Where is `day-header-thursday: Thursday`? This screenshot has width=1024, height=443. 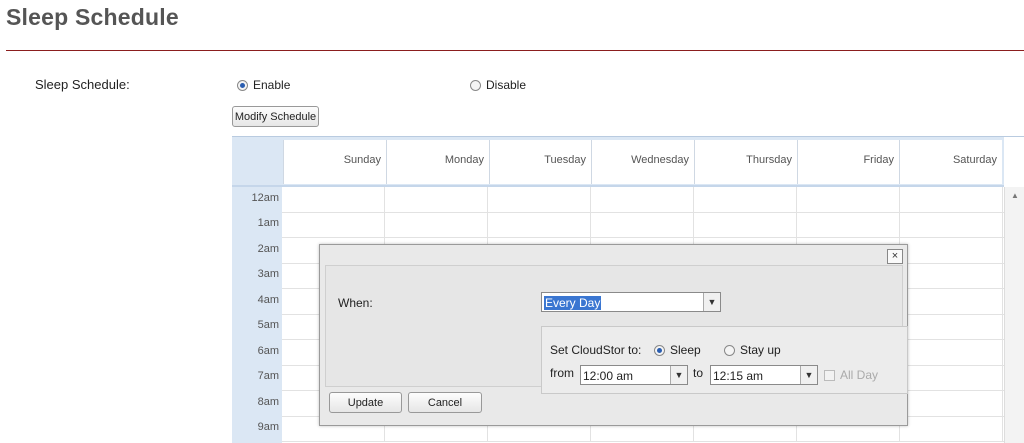 day-header-thursday: Thursday is located at coordinates (745, 162).